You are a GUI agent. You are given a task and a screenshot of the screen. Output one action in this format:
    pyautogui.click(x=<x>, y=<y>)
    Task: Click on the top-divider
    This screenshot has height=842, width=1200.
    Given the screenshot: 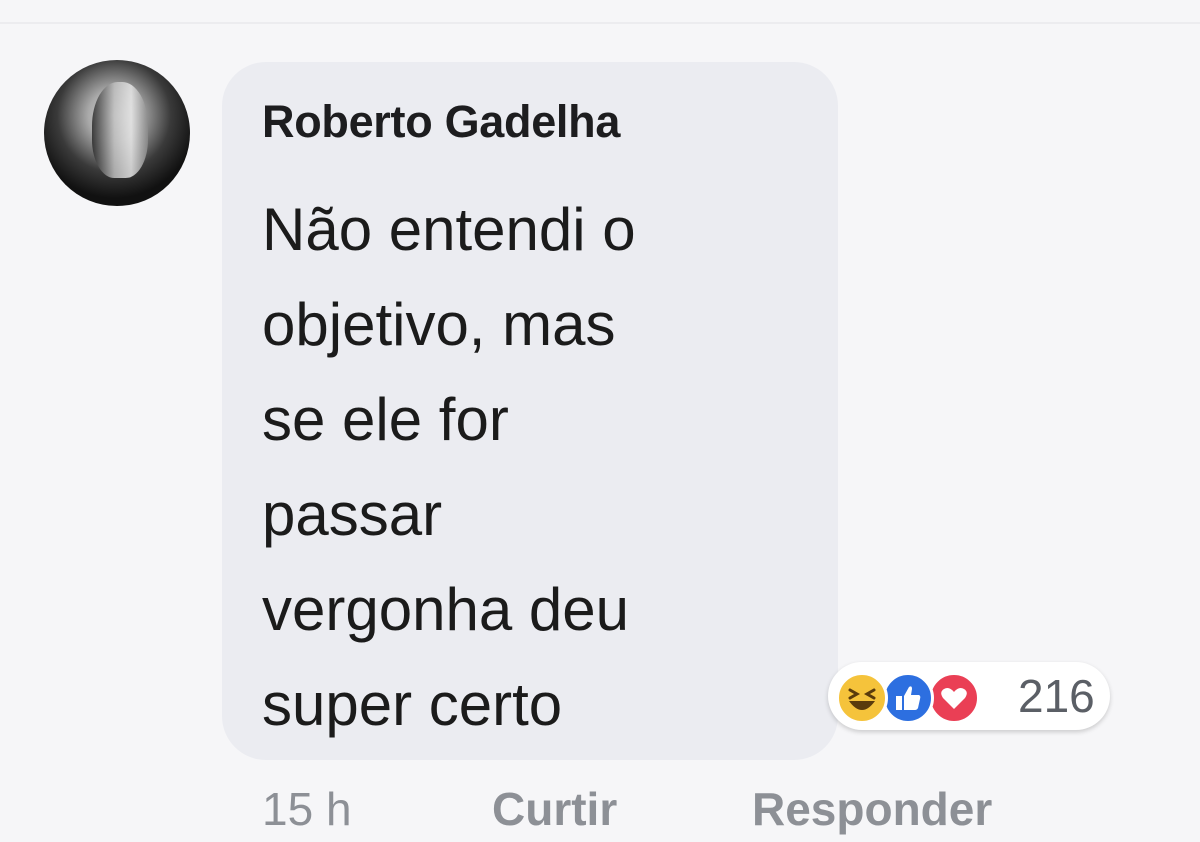 What is the action you would take?
    pyautogui.click(x=600, y=23)
    